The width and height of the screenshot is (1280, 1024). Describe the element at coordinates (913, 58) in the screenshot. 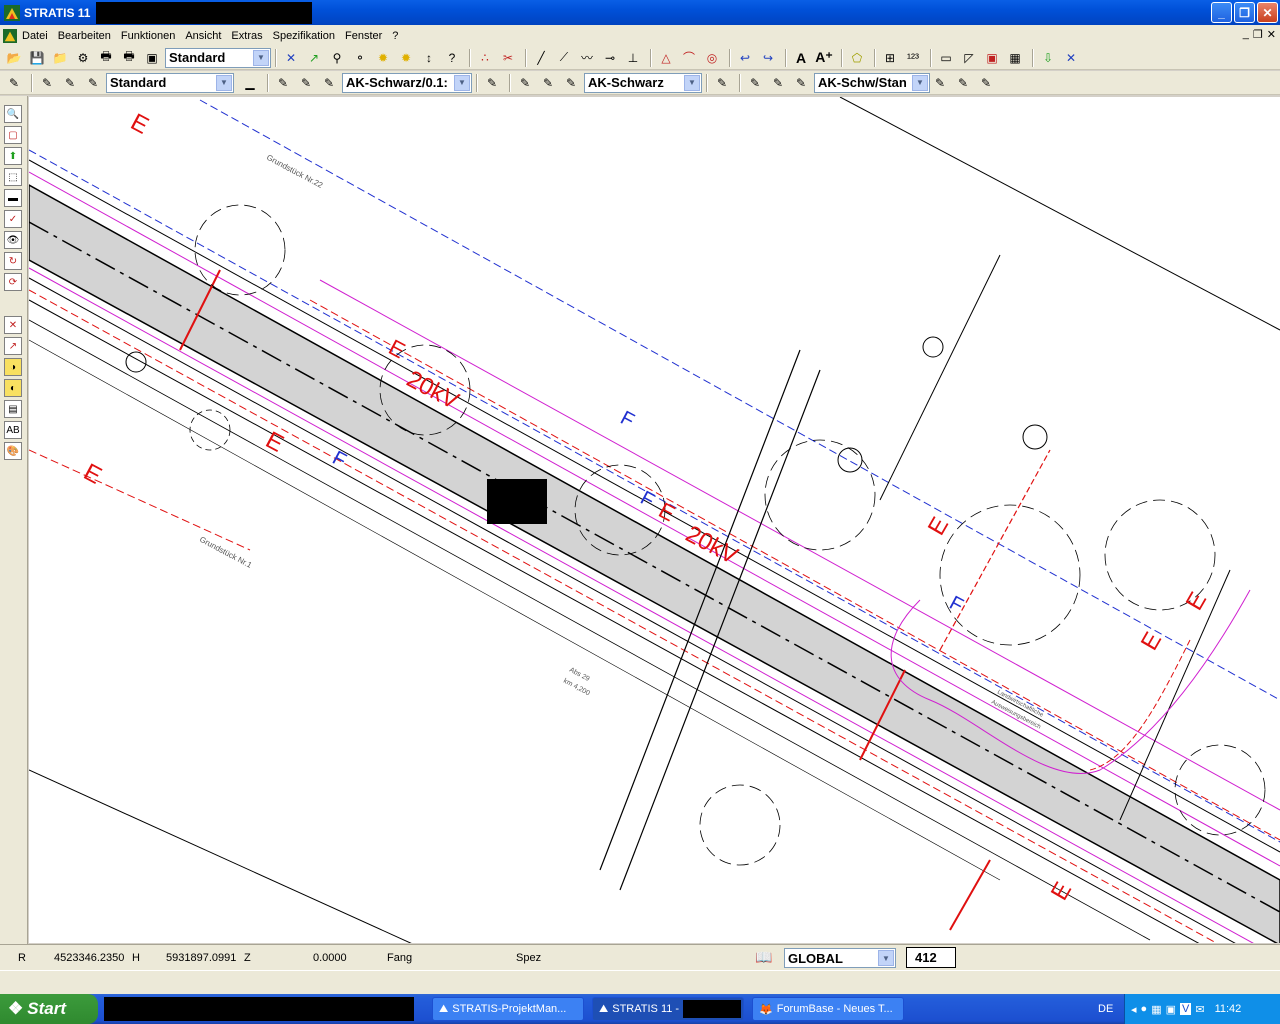

I see `numbering-icon: ¹²³` at that location.